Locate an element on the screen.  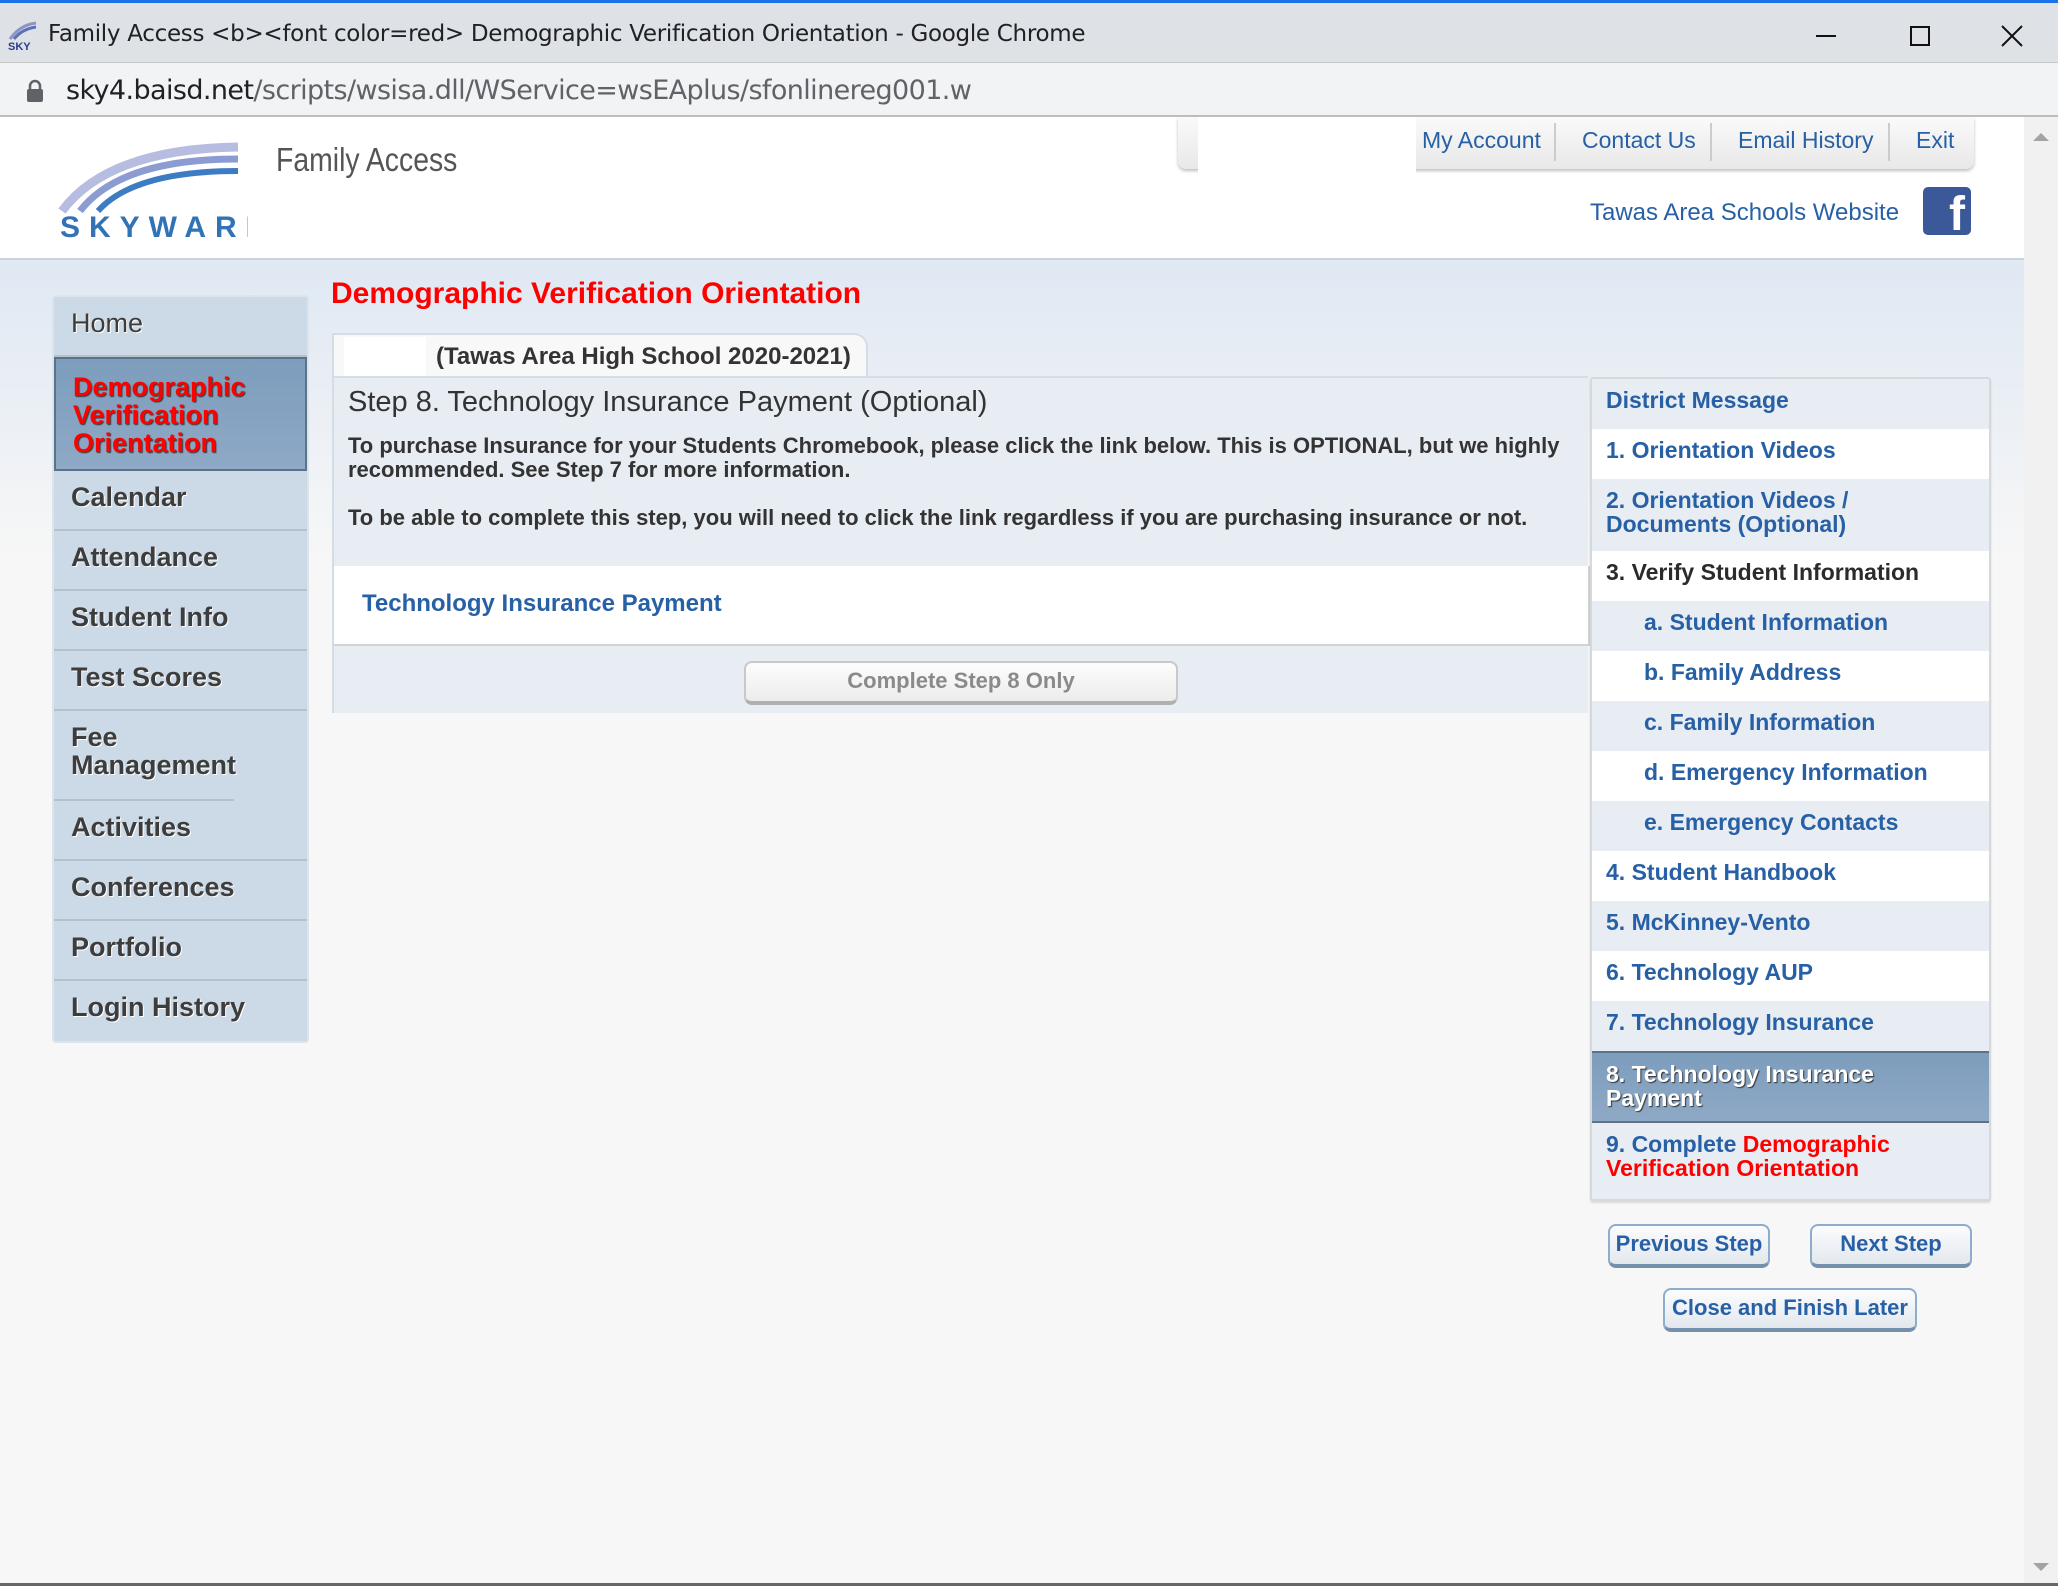
step-item-3b: b. Family Address is located at coordinates (1790, 676).